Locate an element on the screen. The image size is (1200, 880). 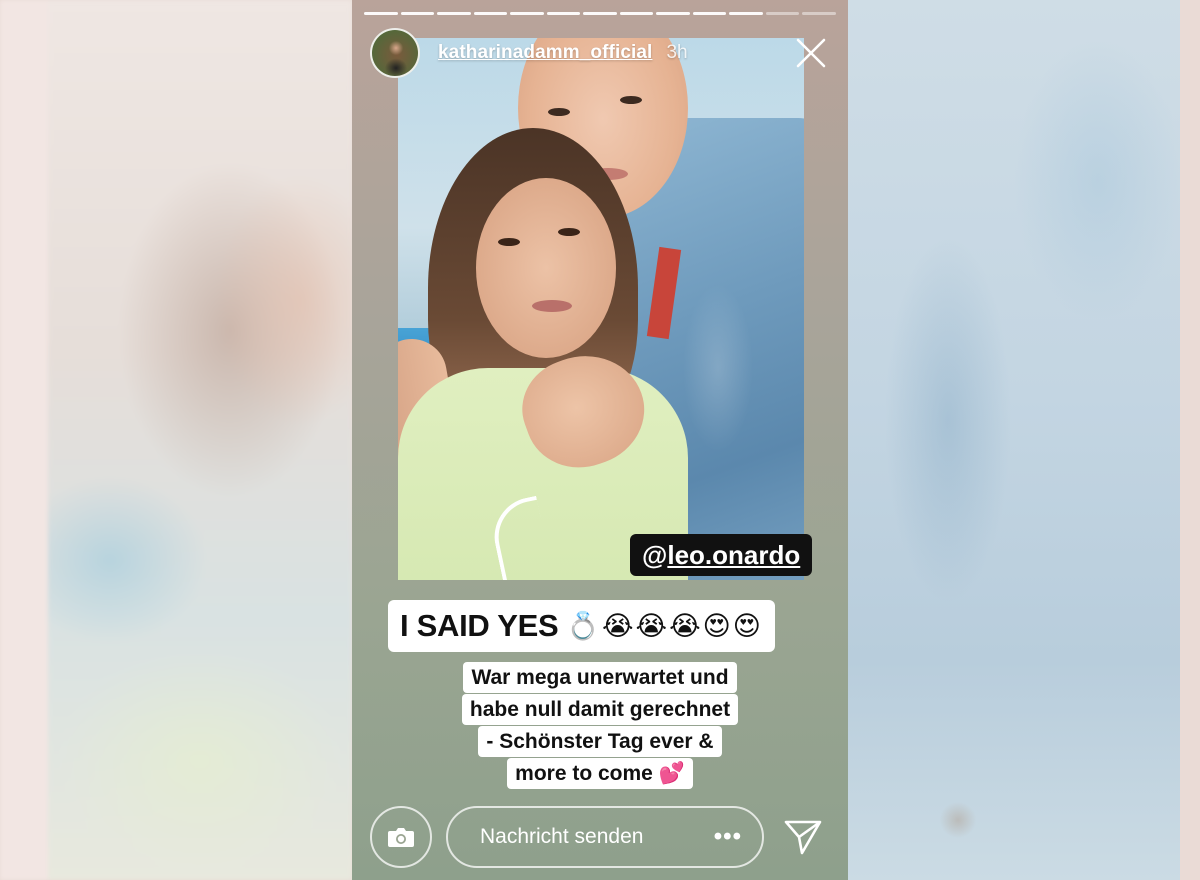
story-header: katharinadamm_official 3h is located at coordinates (602, 53).